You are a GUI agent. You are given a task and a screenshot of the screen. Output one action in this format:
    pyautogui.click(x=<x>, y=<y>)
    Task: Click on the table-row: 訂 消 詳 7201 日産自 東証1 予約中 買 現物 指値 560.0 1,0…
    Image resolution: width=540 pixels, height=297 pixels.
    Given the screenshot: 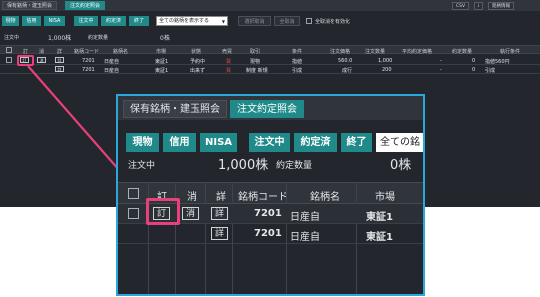 What is the action you would take?
    pyautogui.click(x=270, y=60)
    